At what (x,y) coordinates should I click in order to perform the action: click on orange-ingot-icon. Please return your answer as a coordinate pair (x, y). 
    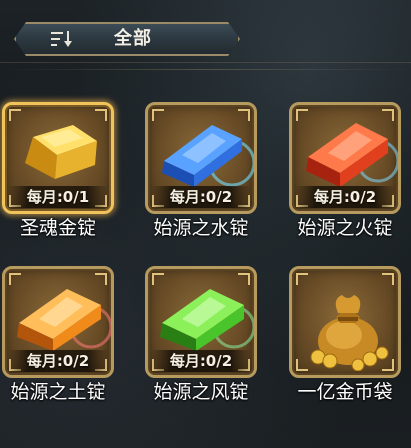
    Looking at the image, I should click on (64, 320).